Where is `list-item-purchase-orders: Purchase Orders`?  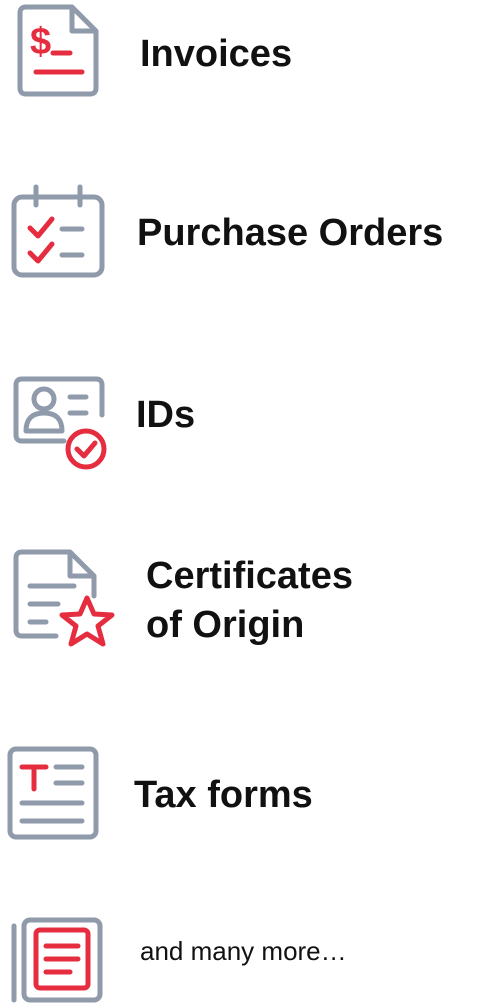
list-item-purchase-orders: Purchase Orders is located at coordinates (243, 230).